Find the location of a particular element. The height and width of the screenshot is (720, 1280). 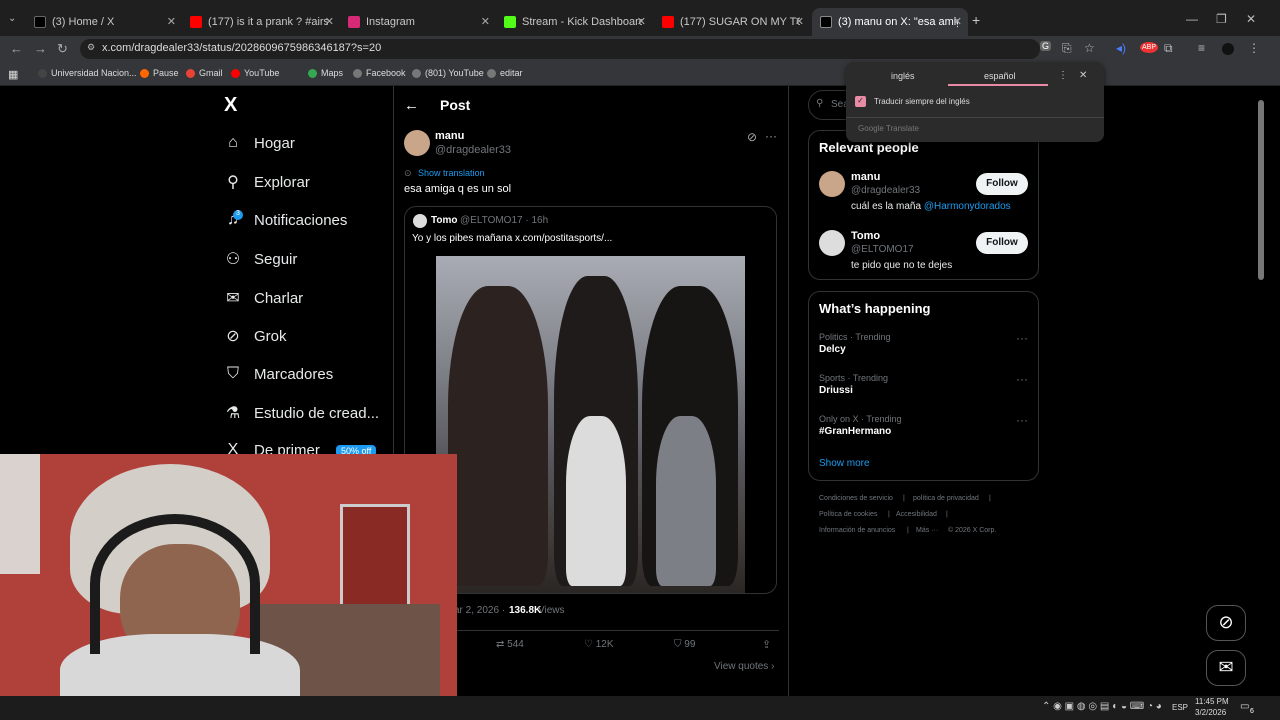

nav-item-explore: ⚲ Explorar is located at coordinates (267, 182).